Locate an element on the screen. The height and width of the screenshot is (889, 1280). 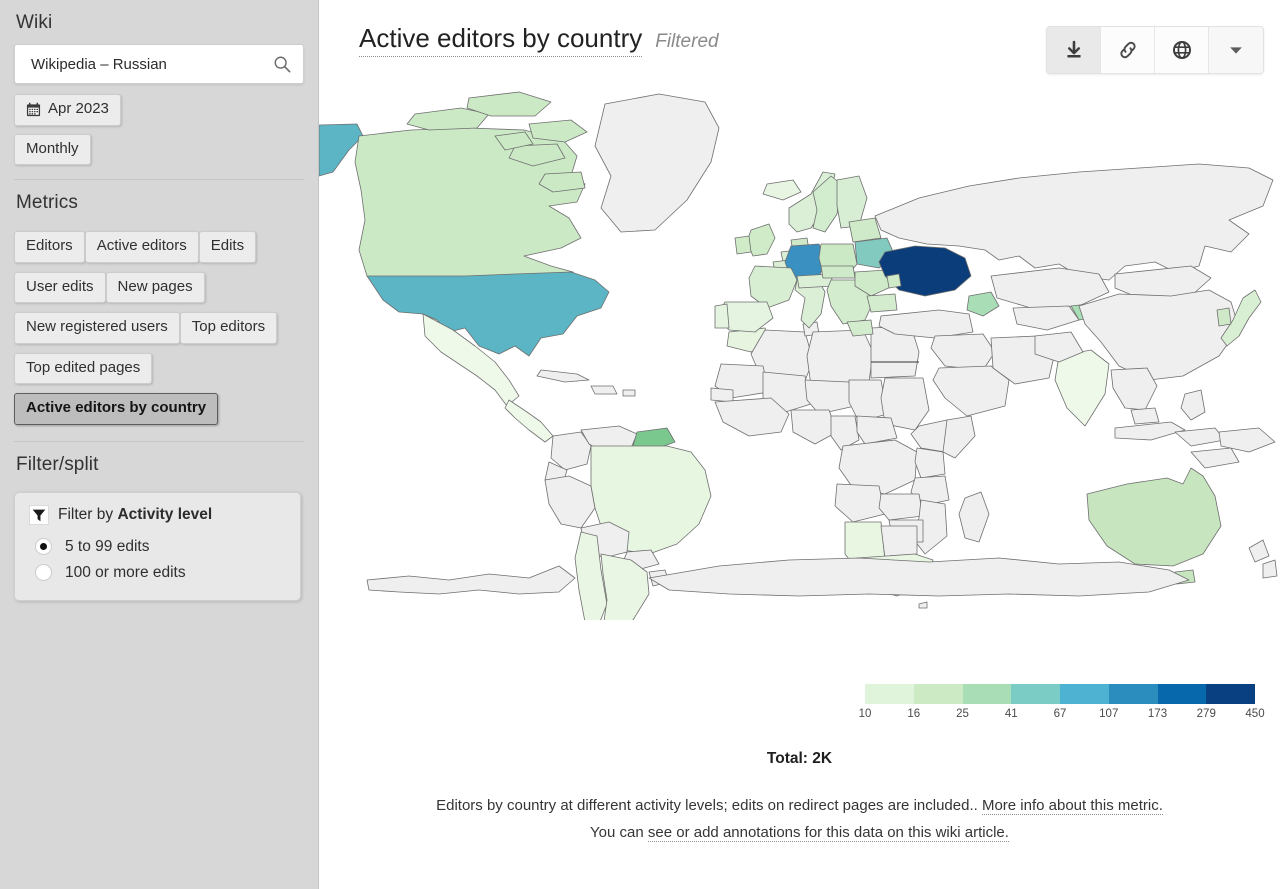
metric-label: Active editors is located at coordinates (141, 245).